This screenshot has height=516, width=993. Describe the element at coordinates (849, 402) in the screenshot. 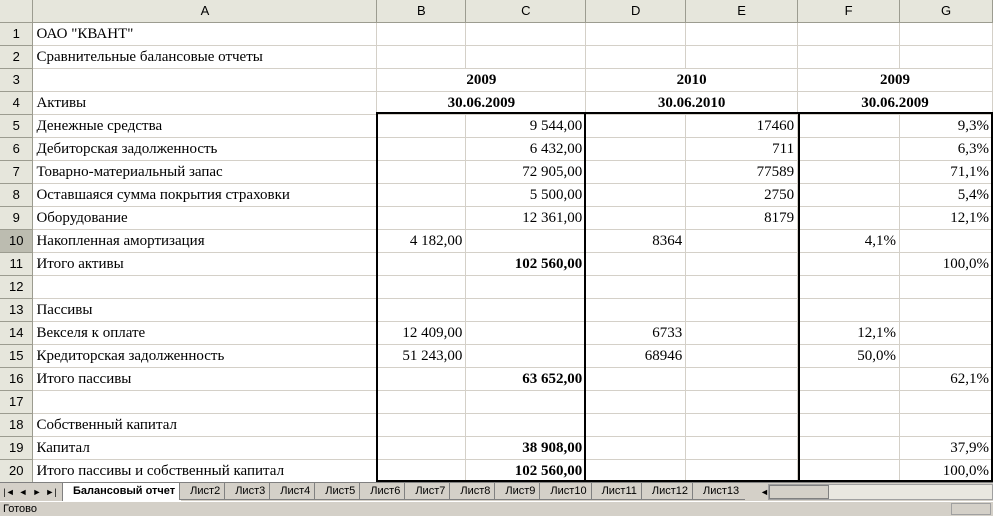

I see `cell-f17` at that location.